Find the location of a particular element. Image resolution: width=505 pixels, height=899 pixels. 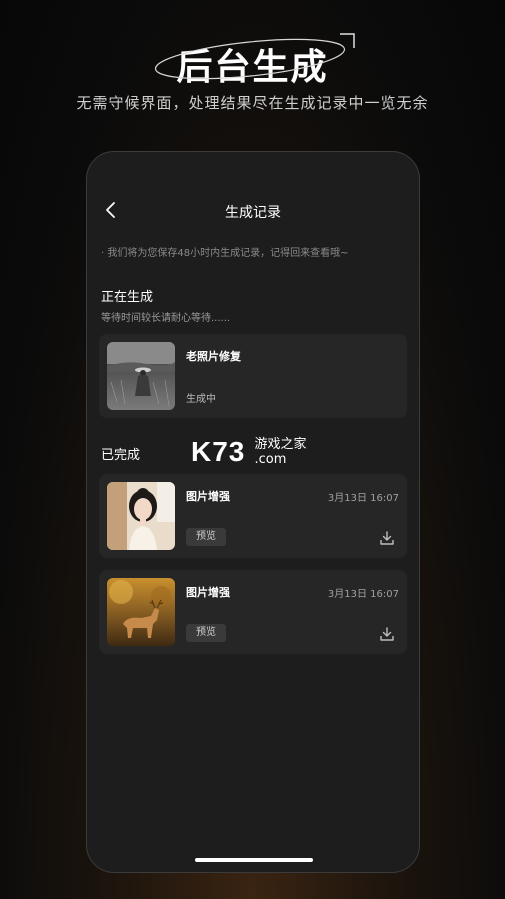

ring-decoration-icon is located at coordinates (254, 56).